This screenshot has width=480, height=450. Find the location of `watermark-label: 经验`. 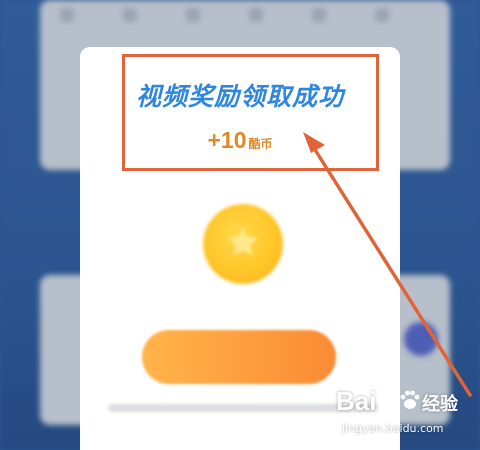

watermark-label: 经验 is located at coordinates (440, 404).